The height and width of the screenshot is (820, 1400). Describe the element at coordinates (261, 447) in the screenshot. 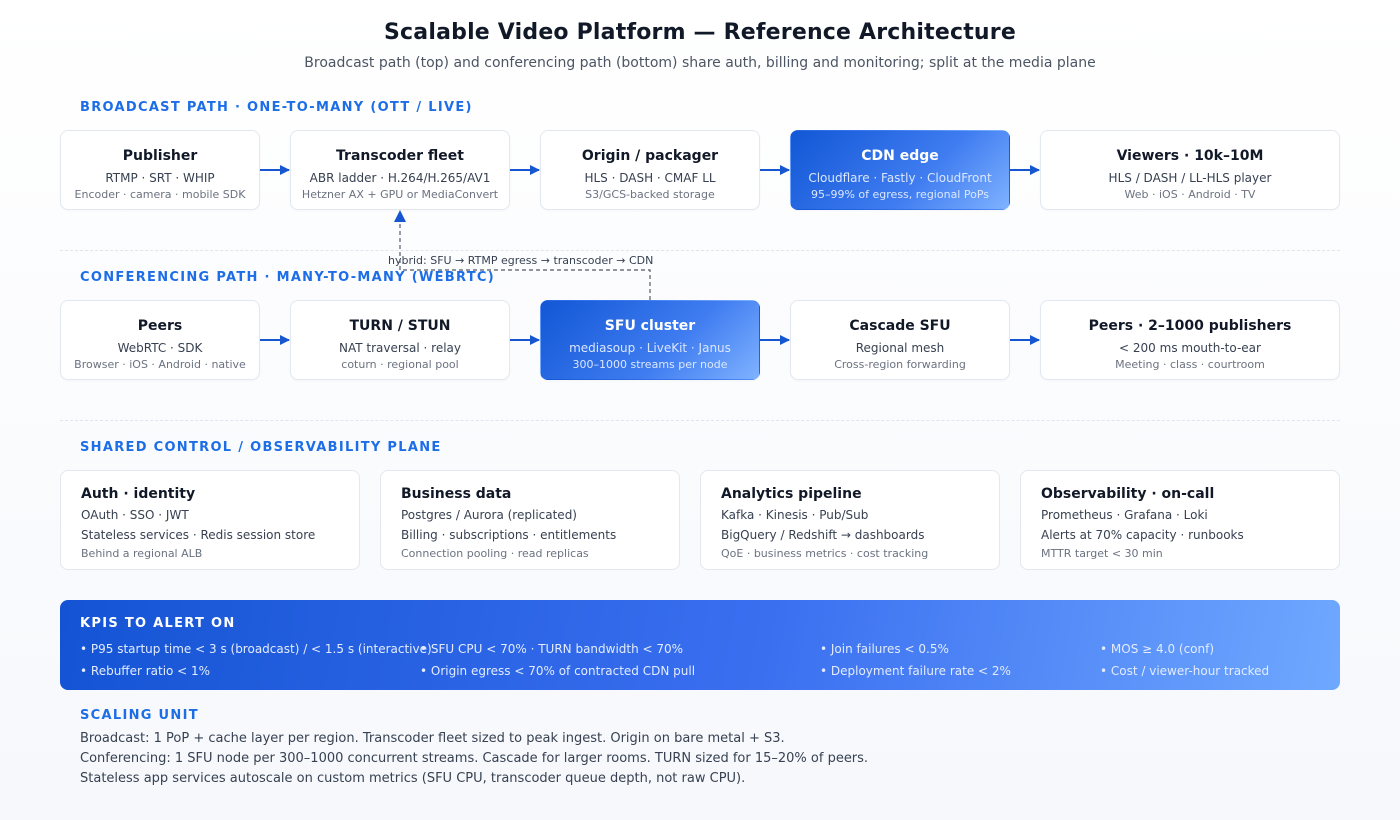

I see `shared-section-label: SHARED CONTROL / OBSERVABILITY PLANE` at that location.